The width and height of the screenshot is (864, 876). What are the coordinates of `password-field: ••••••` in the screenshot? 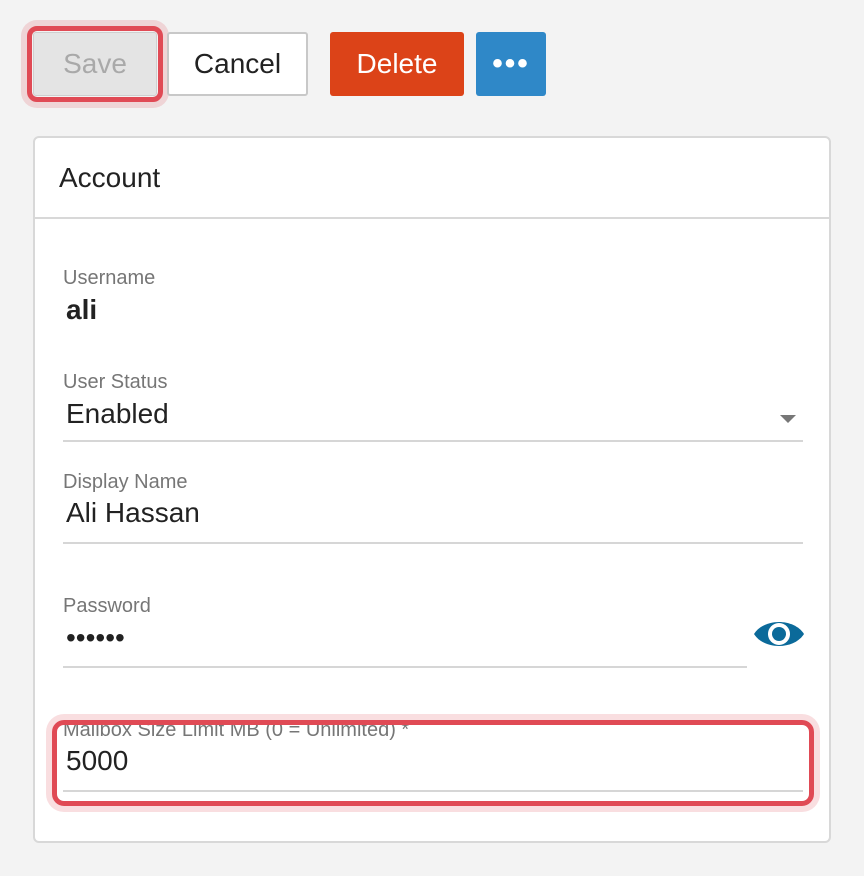 It's located at (406, 642).